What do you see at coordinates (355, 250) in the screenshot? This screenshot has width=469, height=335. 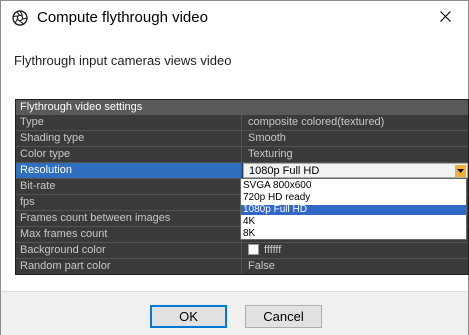 I see `background-color-value: ffffff` at bounding box center [355, 250].